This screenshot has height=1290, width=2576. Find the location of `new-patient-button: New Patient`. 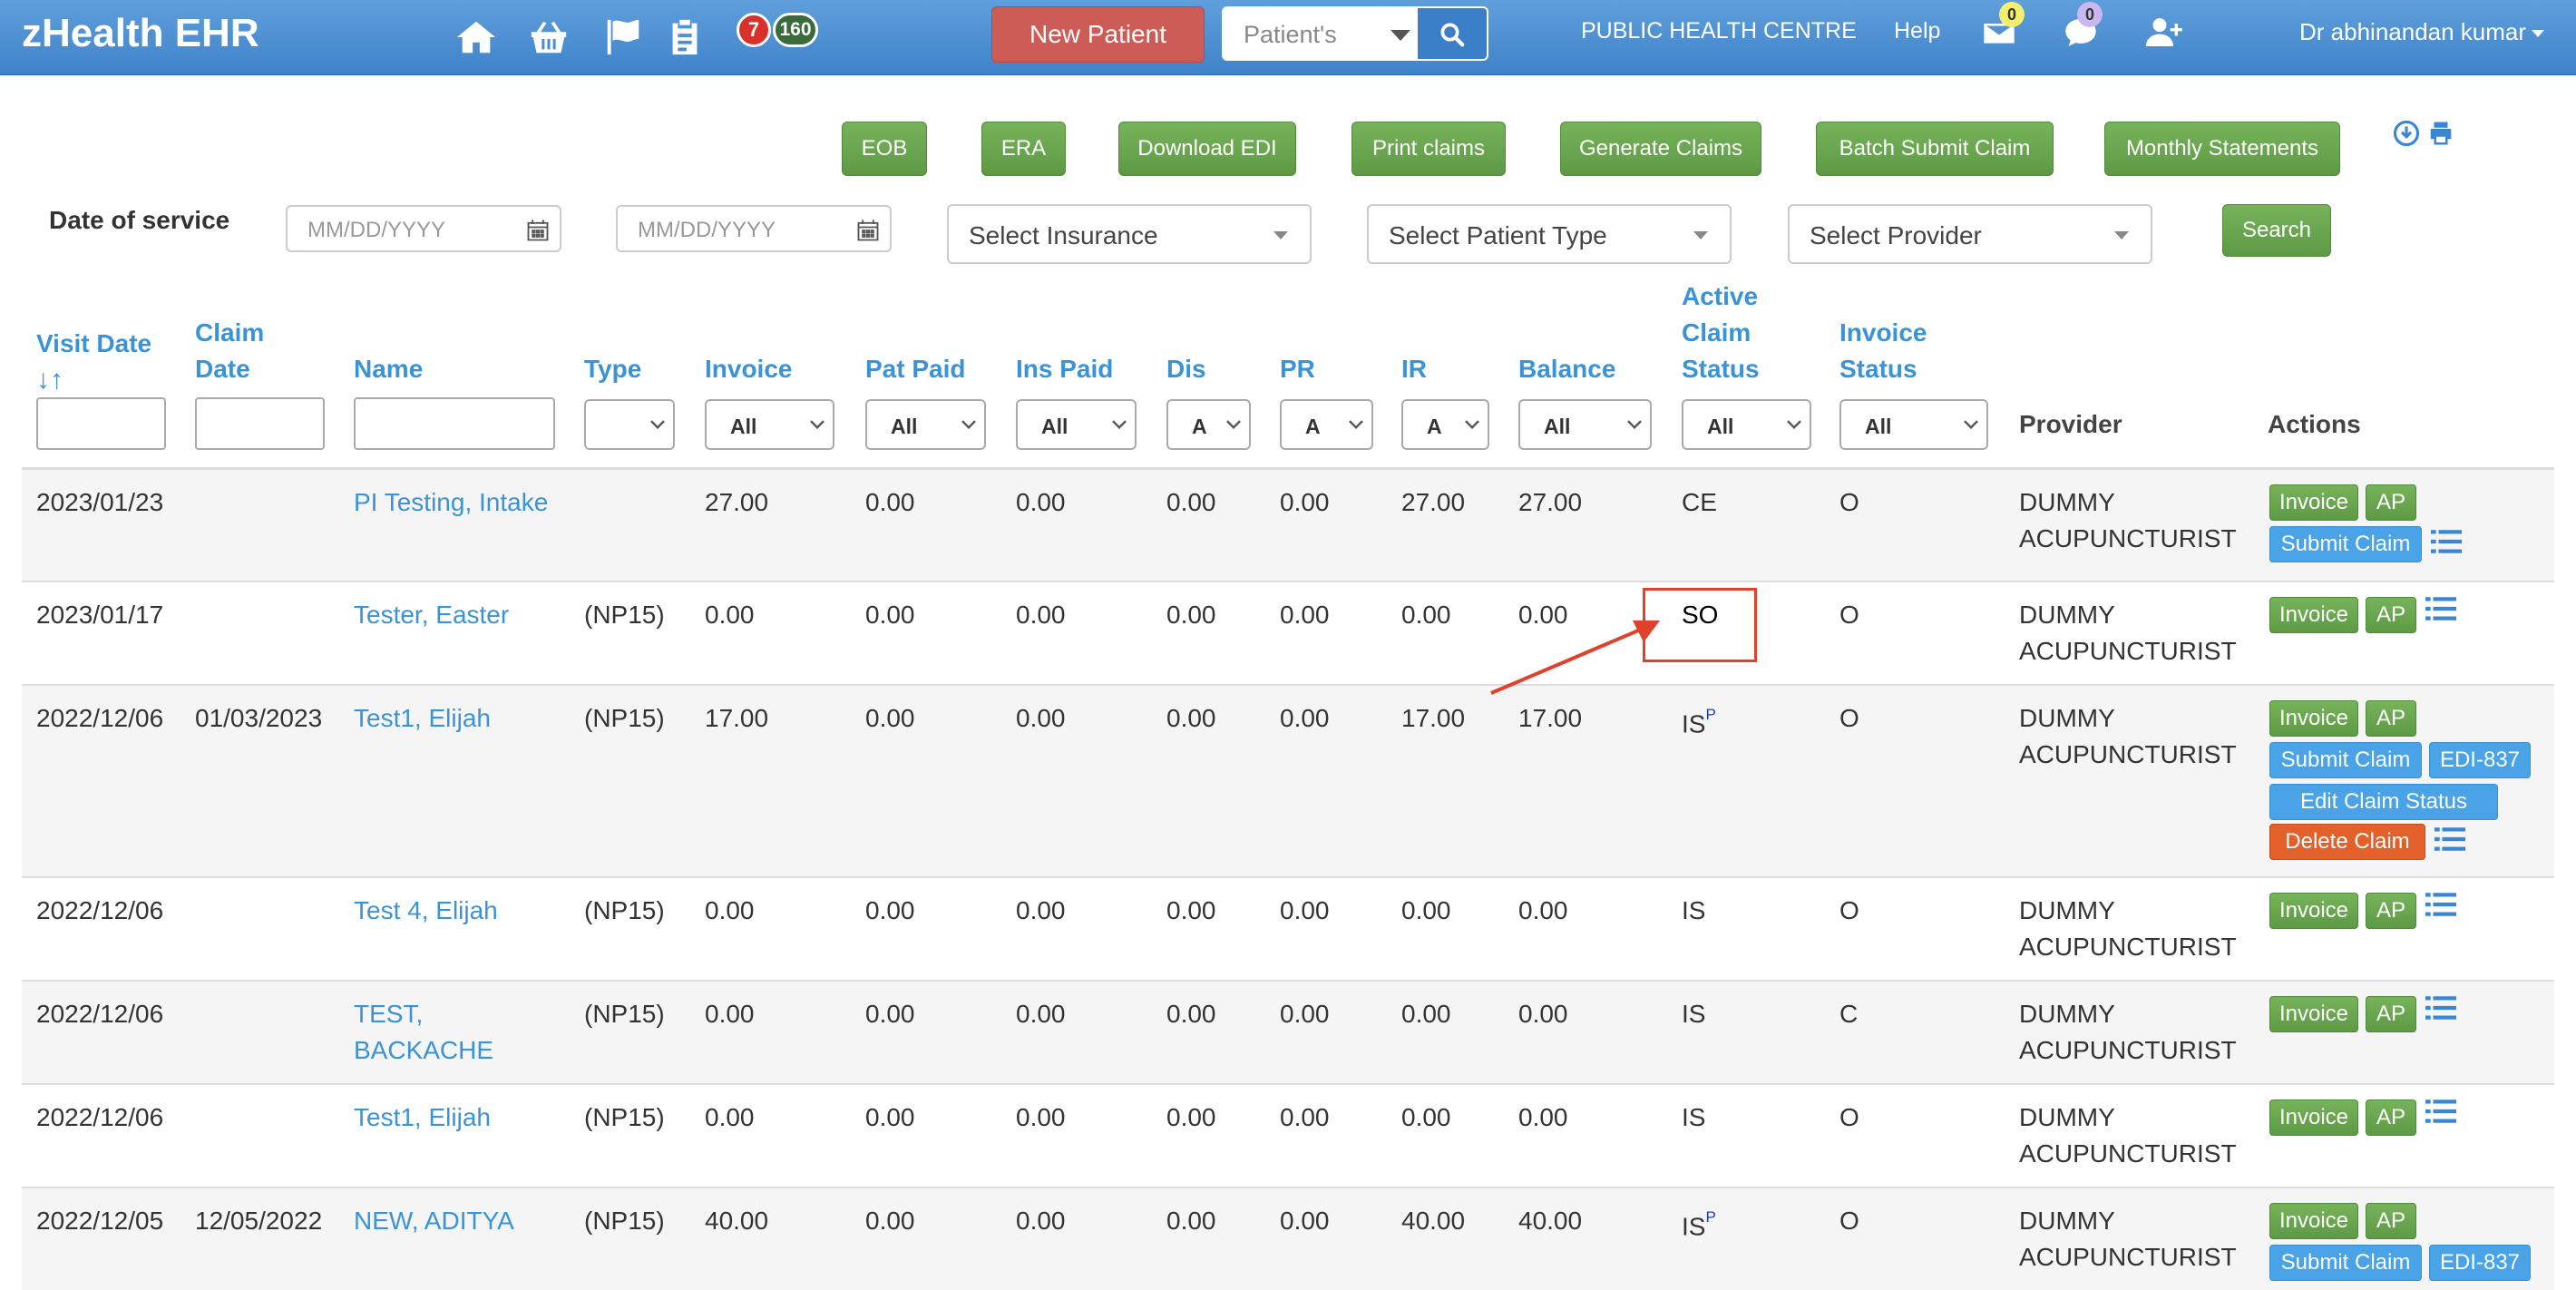

new-patient-button: New Patient is located at coordinates (1098, 34).